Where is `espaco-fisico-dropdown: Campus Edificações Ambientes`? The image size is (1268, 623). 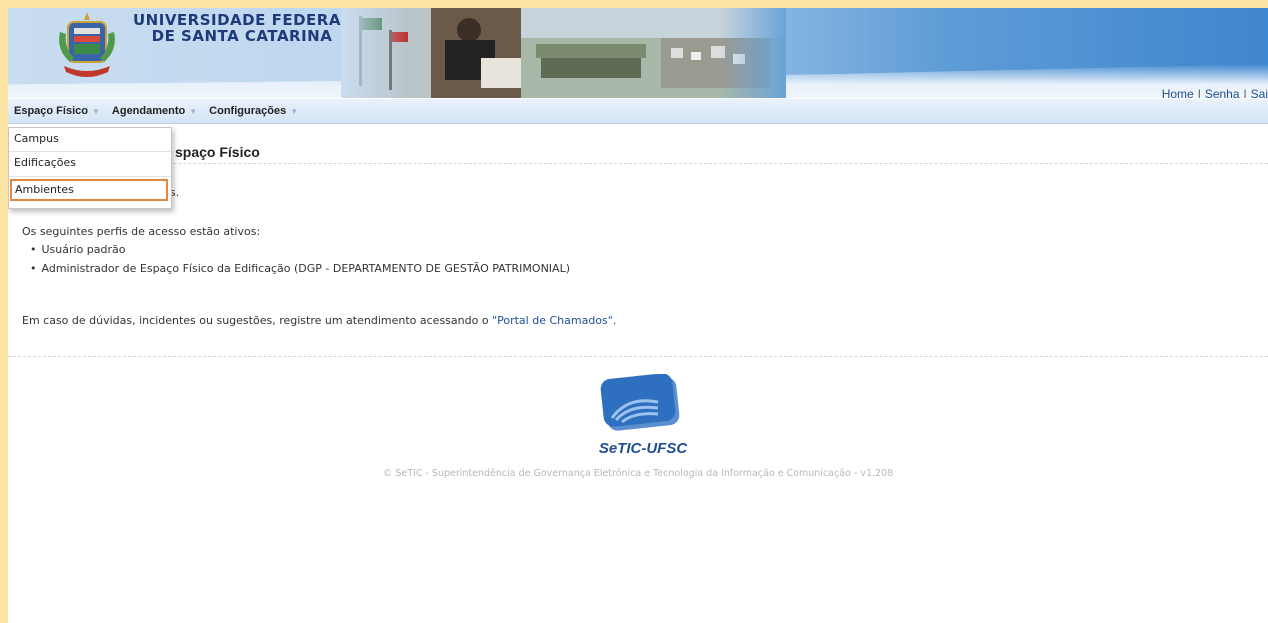
espaco-fisico-dropdown: Campus Edificações Ambientes is located at coordinates (90, 168).